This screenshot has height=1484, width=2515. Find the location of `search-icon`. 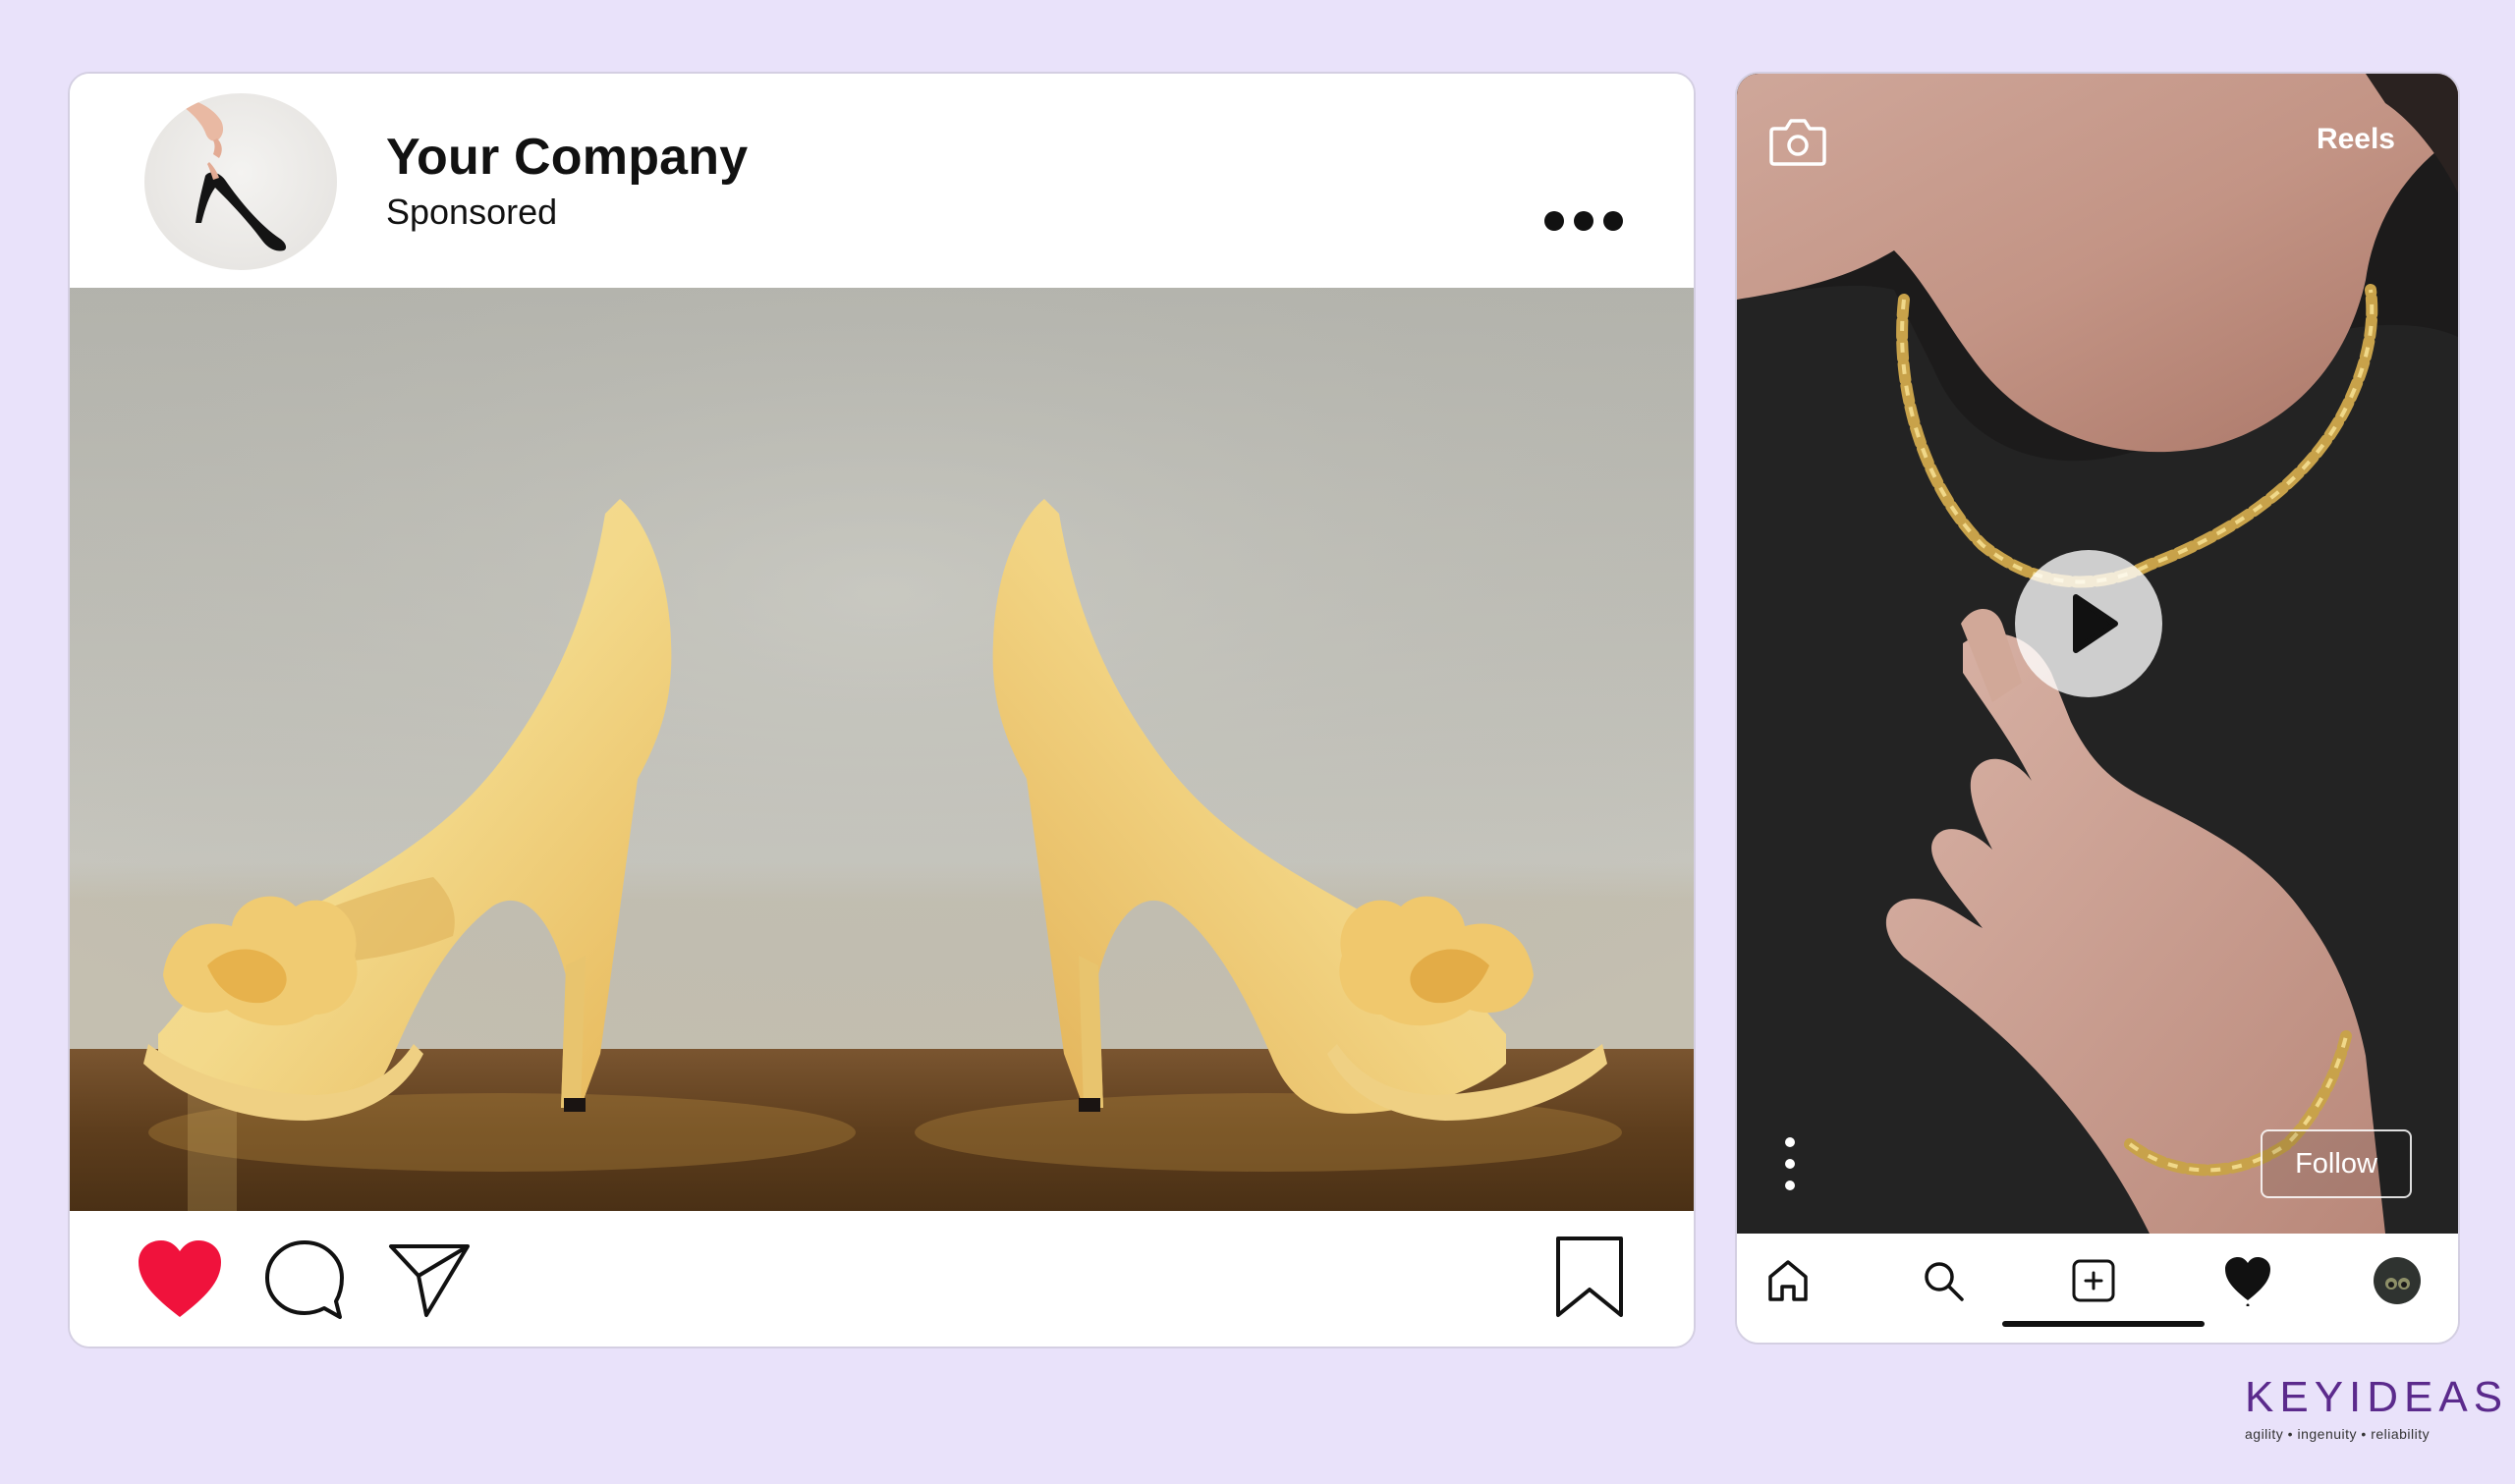

search-icon is located at coordinates (1943, 1280).